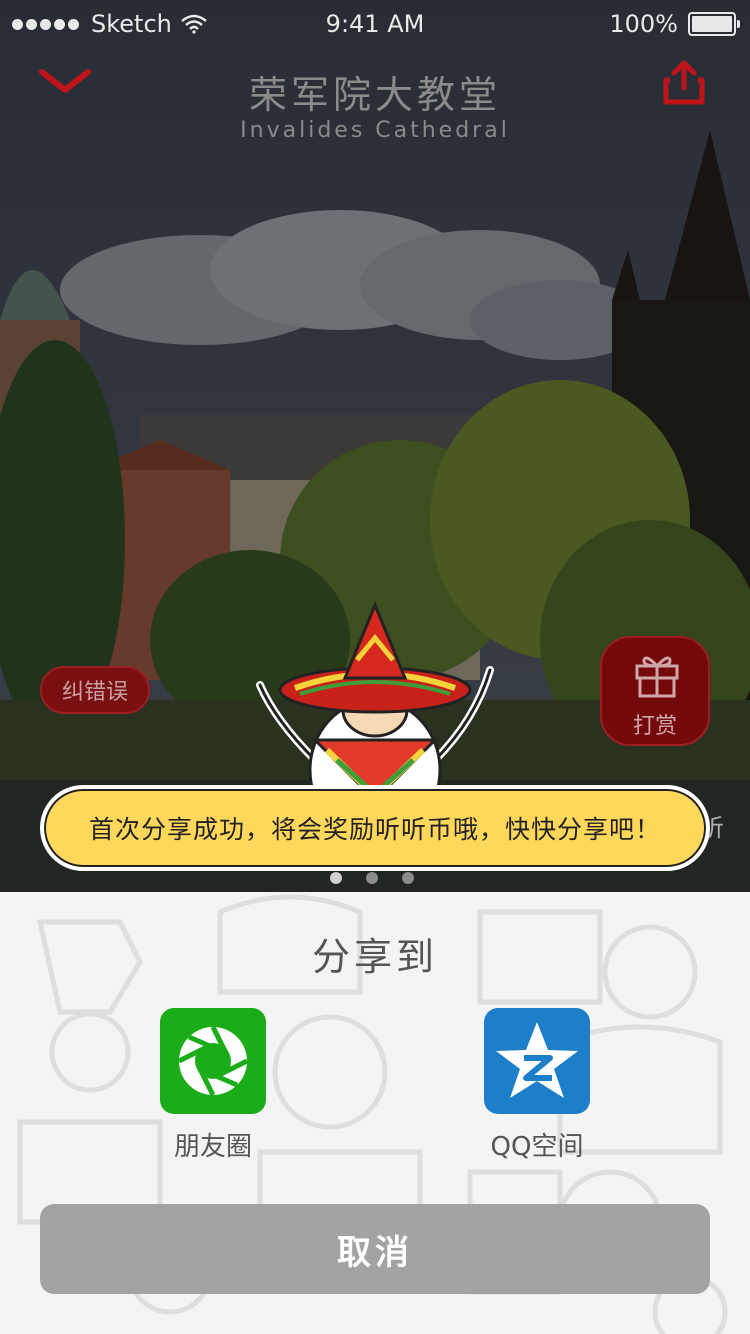 The image size is (750, 1334). Describe the element at coordinates (374, 95) in the screenshot. I see `page-title: 荣军院大教堂` at that location.